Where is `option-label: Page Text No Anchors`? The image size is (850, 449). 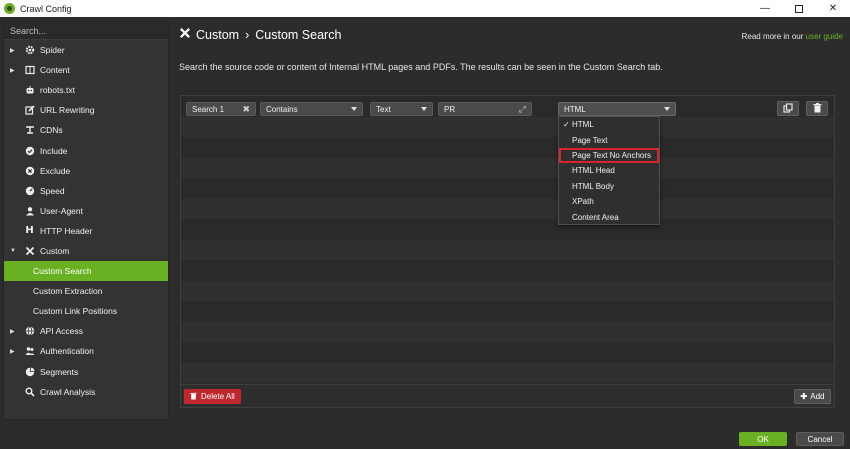
option-label: Page Text No Anchors is located at coordinates (612, 155).